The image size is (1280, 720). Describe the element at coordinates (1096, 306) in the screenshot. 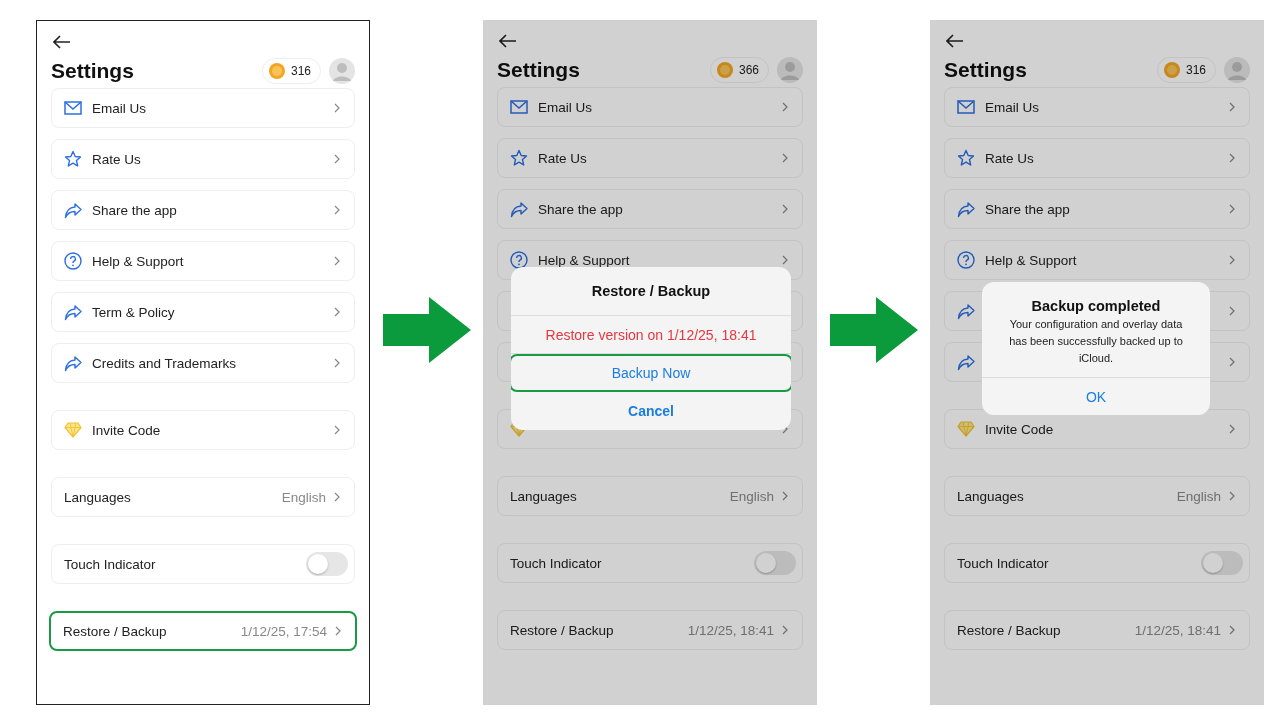

I see `dialog-title: Backup completed` at that location.